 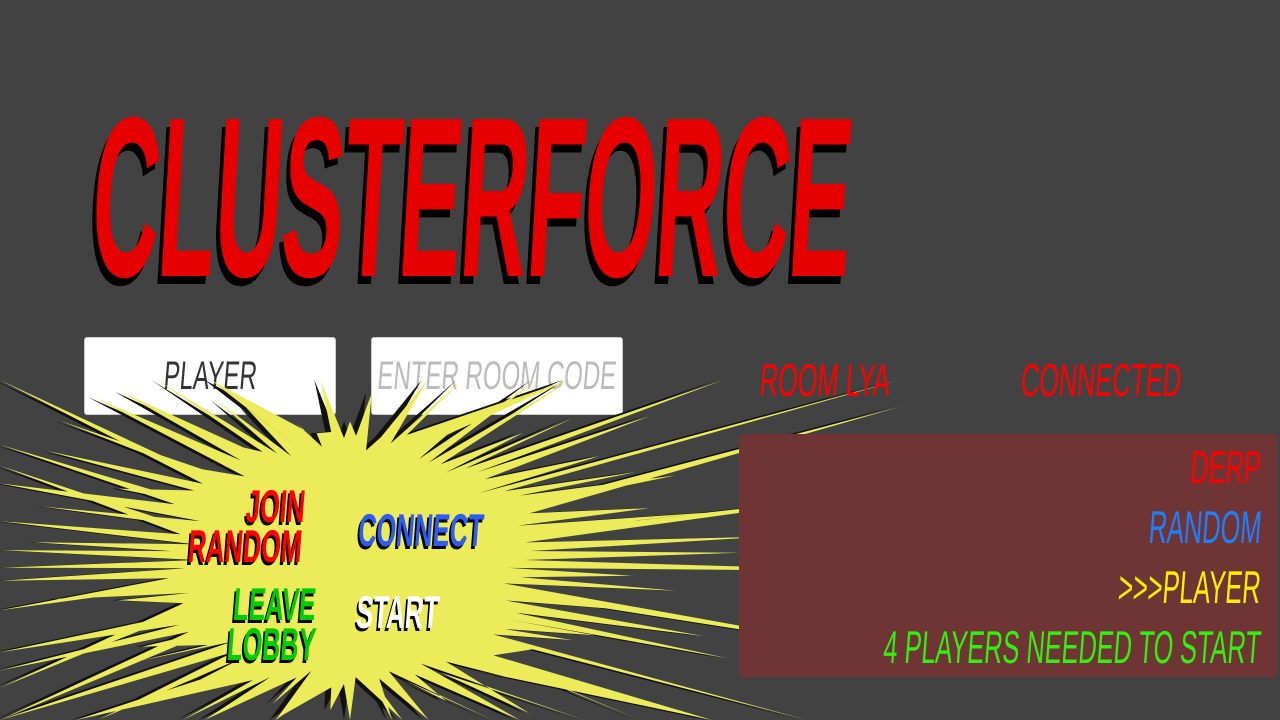 I want to click on join-random-button: JOIN RANDOM, so click(x=246, y=526).